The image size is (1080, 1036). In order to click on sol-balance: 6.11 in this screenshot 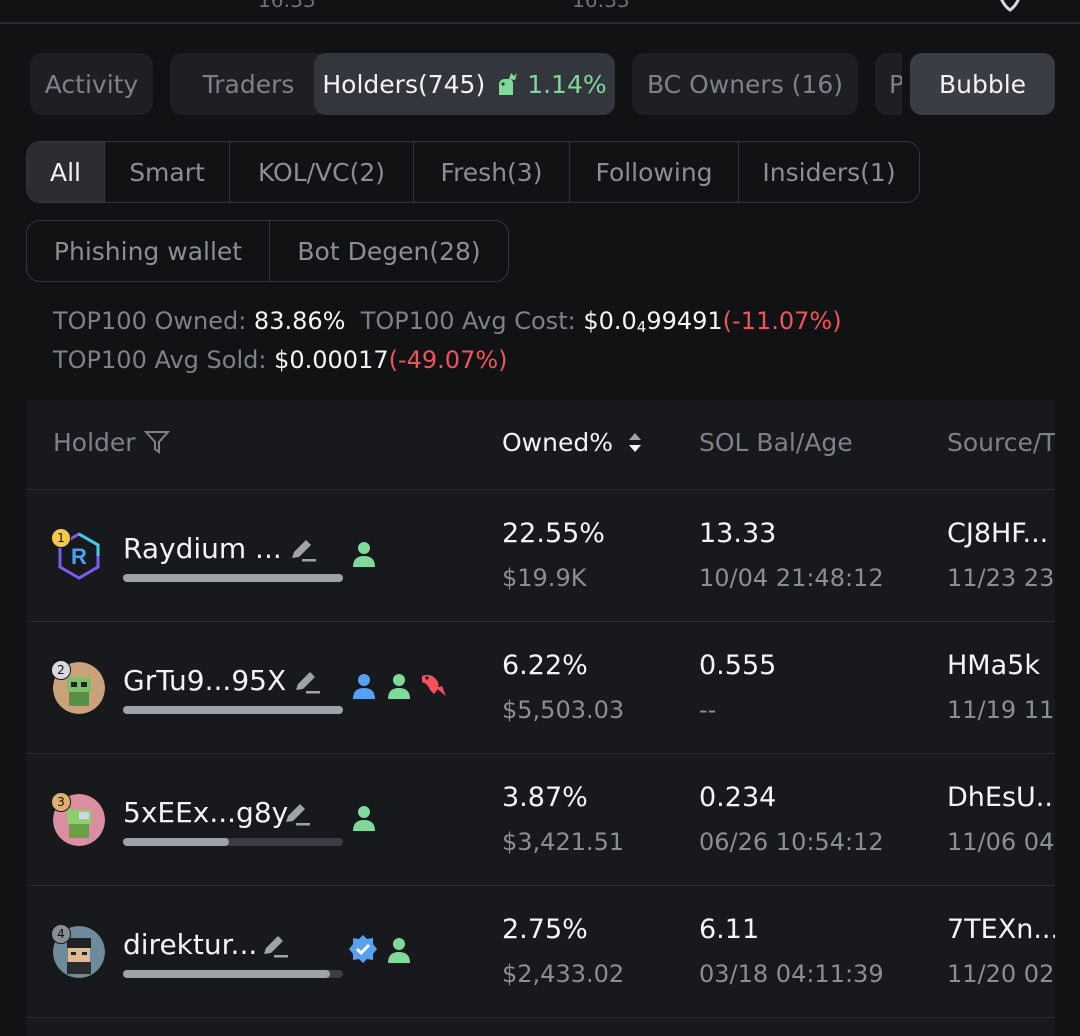, I will do `click(729, 929)`.